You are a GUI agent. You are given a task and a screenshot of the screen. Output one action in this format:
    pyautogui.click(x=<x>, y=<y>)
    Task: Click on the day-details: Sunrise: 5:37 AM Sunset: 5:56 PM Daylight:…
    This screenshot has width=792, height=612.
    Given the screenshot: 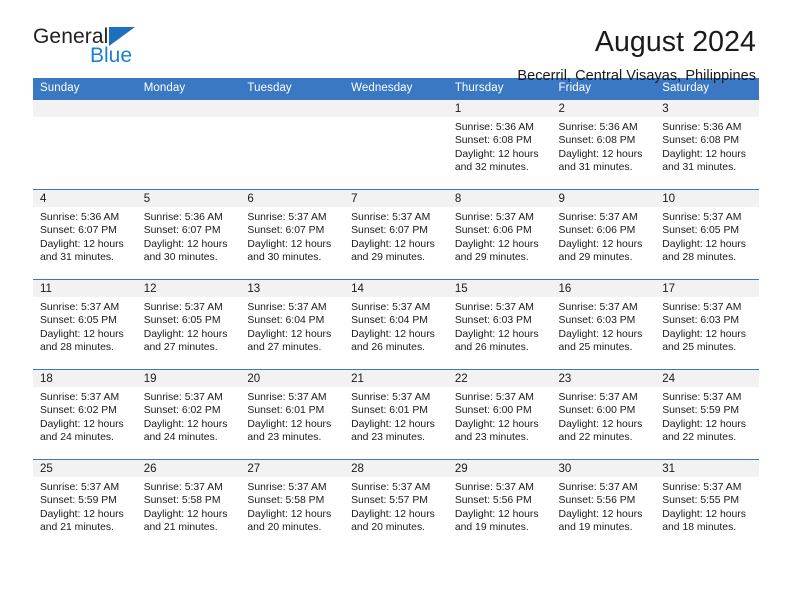 What is the action you would take?
    pyautogui.click(x=500, y=506)
    